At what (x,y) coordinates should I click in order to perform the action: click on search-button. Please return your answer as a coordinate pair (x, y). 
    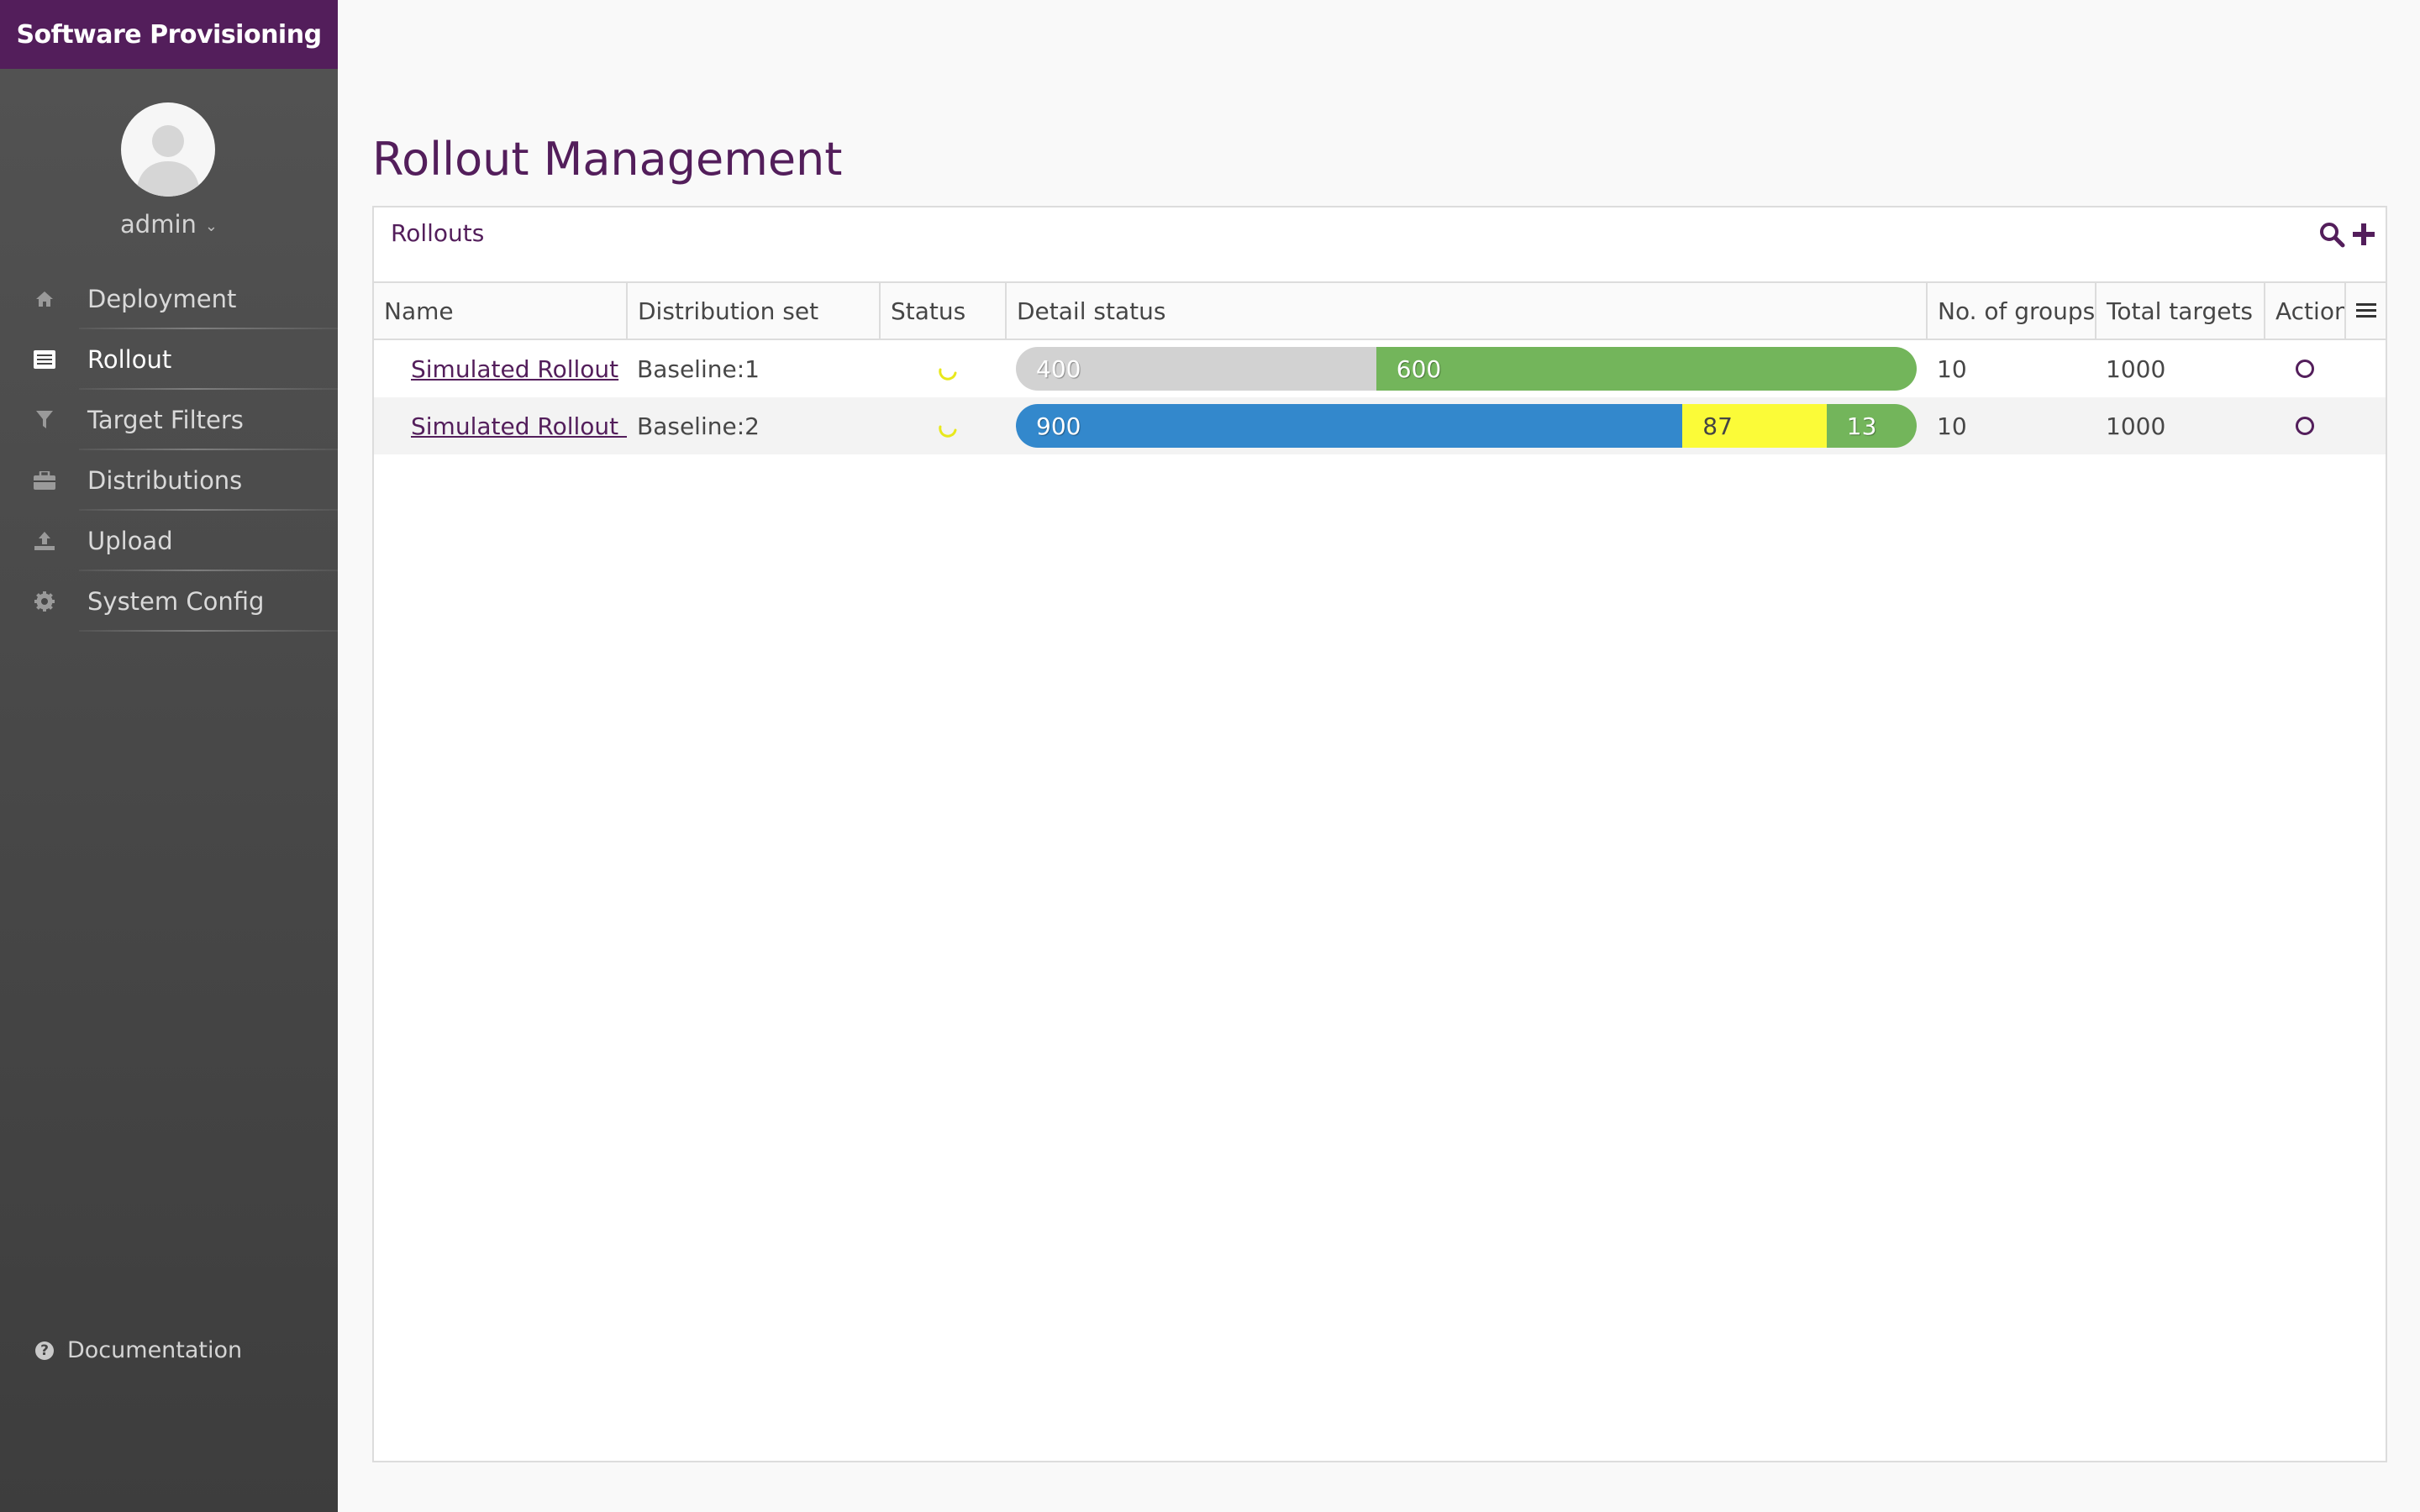
    Looking at the image, I should click on (2332, 234).